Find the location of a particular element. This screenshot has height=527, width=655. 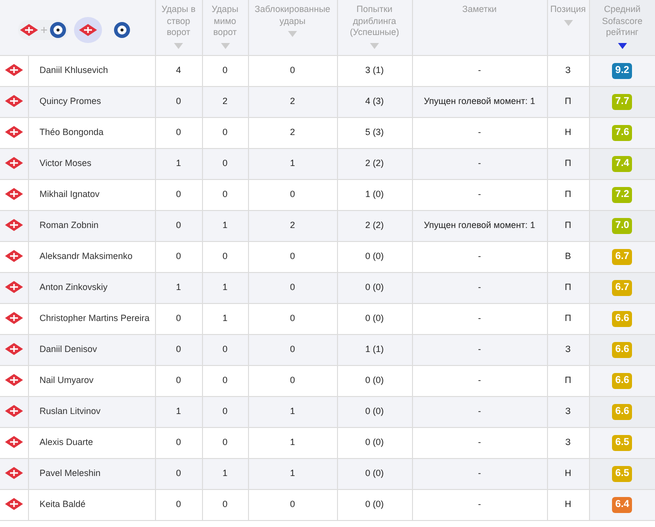

player-name: Ruslan Litvinov is located at coordinates (70, 411).